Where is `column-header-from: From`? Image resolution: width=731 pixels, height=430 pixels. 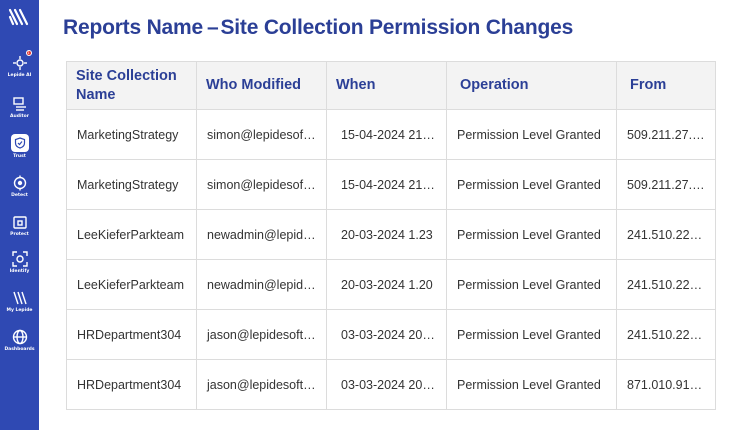
column-header-from: From is located at coordinates (666, 85).